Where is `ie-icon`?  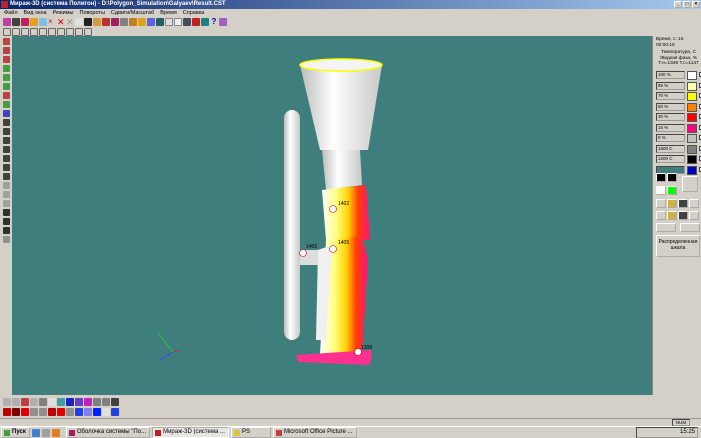 ie-icon is located at coordinates (35, 432).